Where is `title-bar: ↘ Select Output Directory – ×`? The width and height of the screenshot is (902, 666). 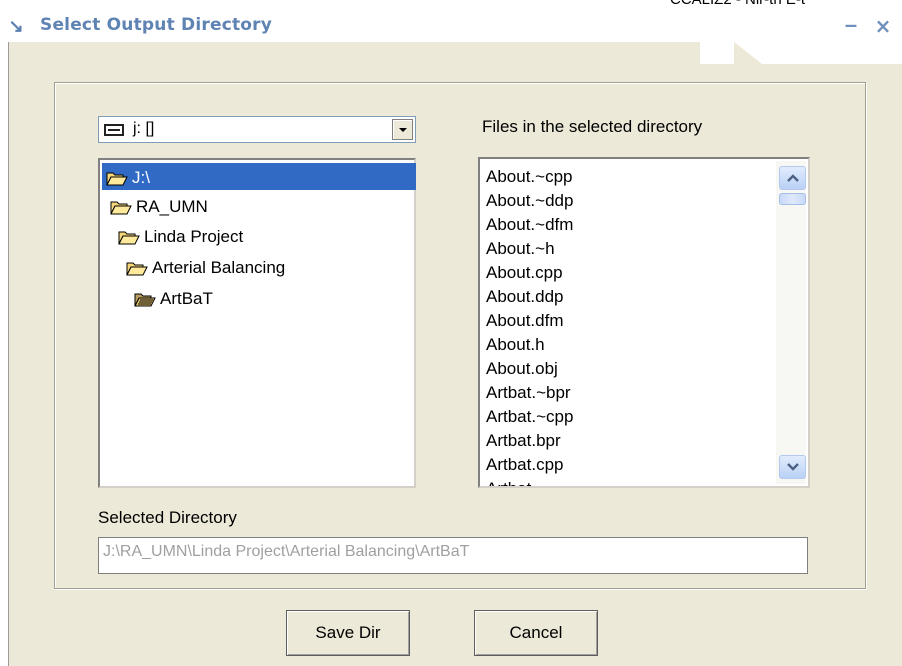
title-bar: ↘ Select Output Directory – × is located at coordinates (451, 26).